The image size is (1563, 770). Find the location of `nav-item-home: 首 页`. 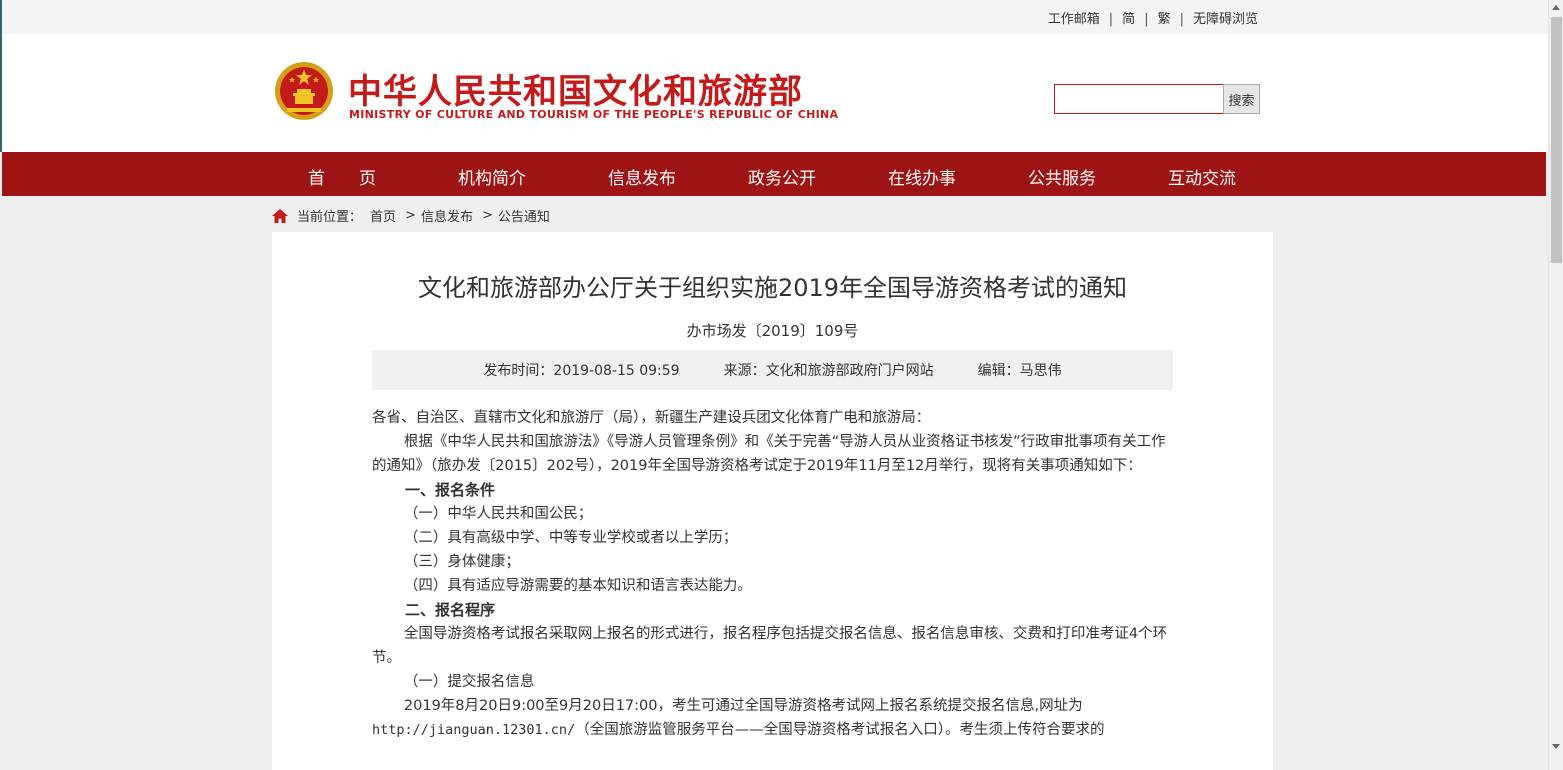

nav-item-home: 首 页 is located at coordinates (342, 176).